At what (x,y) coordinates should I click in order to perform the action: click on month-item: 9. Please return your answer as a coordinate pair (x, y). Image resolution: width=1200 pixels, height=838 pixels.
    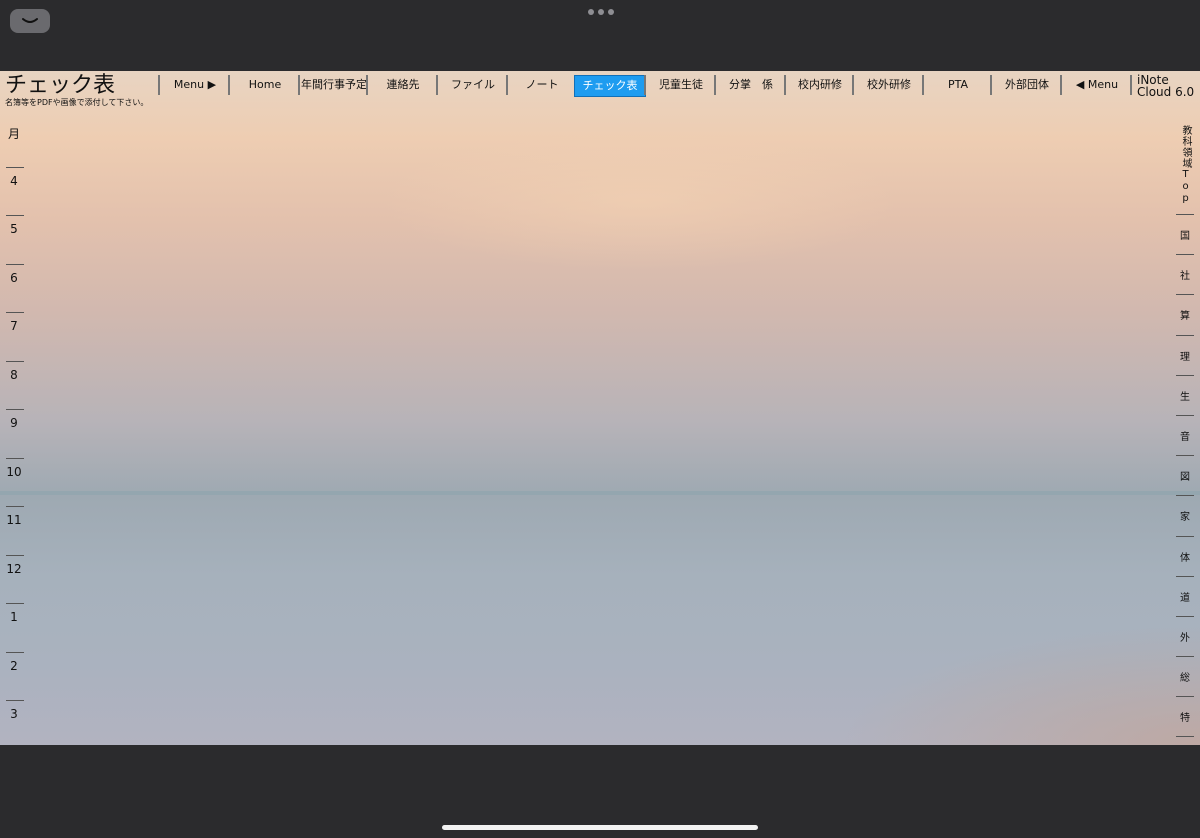
    Looking at the image, I should click on (14, 434).